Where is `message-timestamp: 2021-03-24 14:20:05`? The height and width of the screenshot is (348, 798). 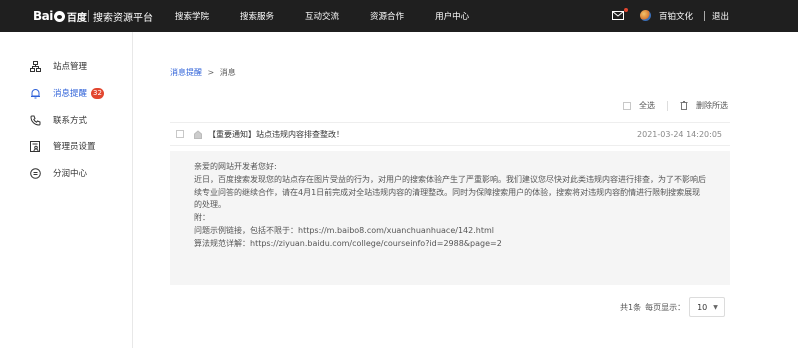 message-timestamp: 2021-03-24 14:20:05 is located at coordinates (679, 134).